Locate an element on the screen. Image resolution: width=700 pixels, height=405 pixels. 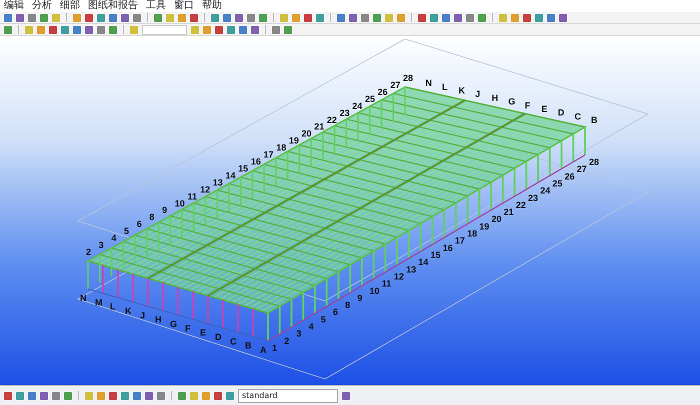
grid-label: A is located at coordinates (263, 350).